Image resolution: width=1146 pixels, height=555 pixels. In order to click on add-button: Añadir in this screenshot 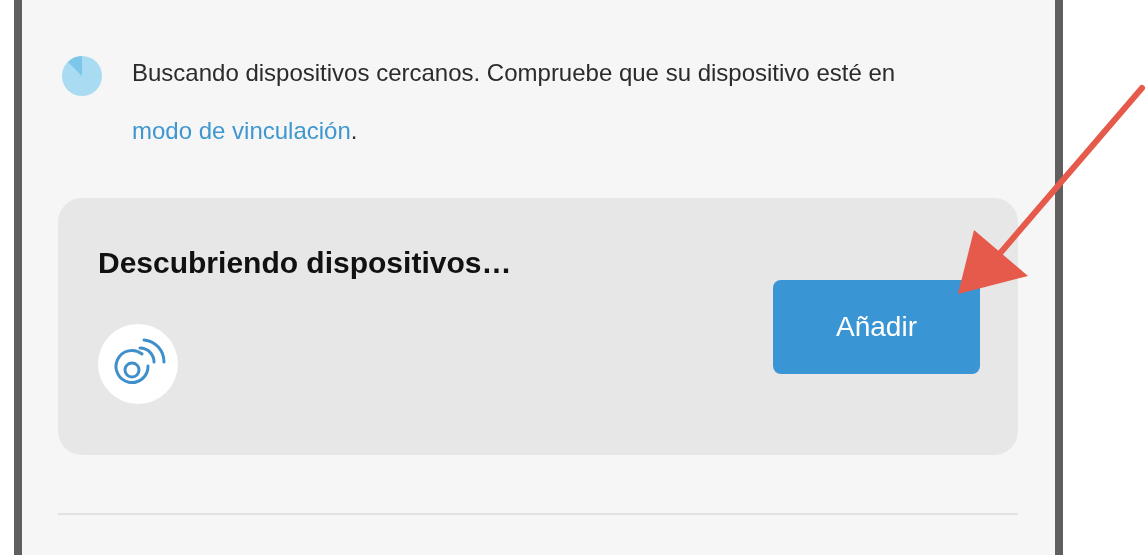, I will do `click(876, 327)`.